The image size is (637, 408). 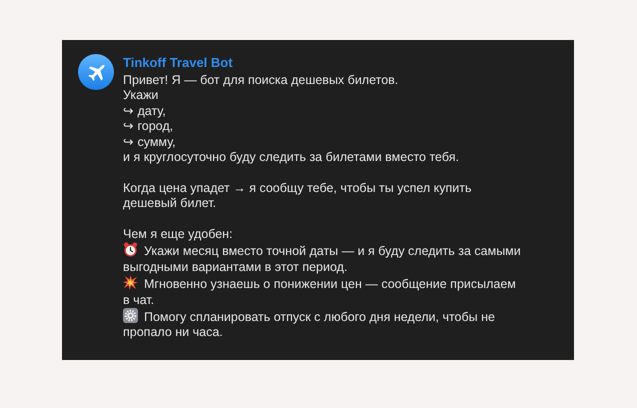 I want to click on message-line: ↪ сумму,, so click(x=149, y=142).